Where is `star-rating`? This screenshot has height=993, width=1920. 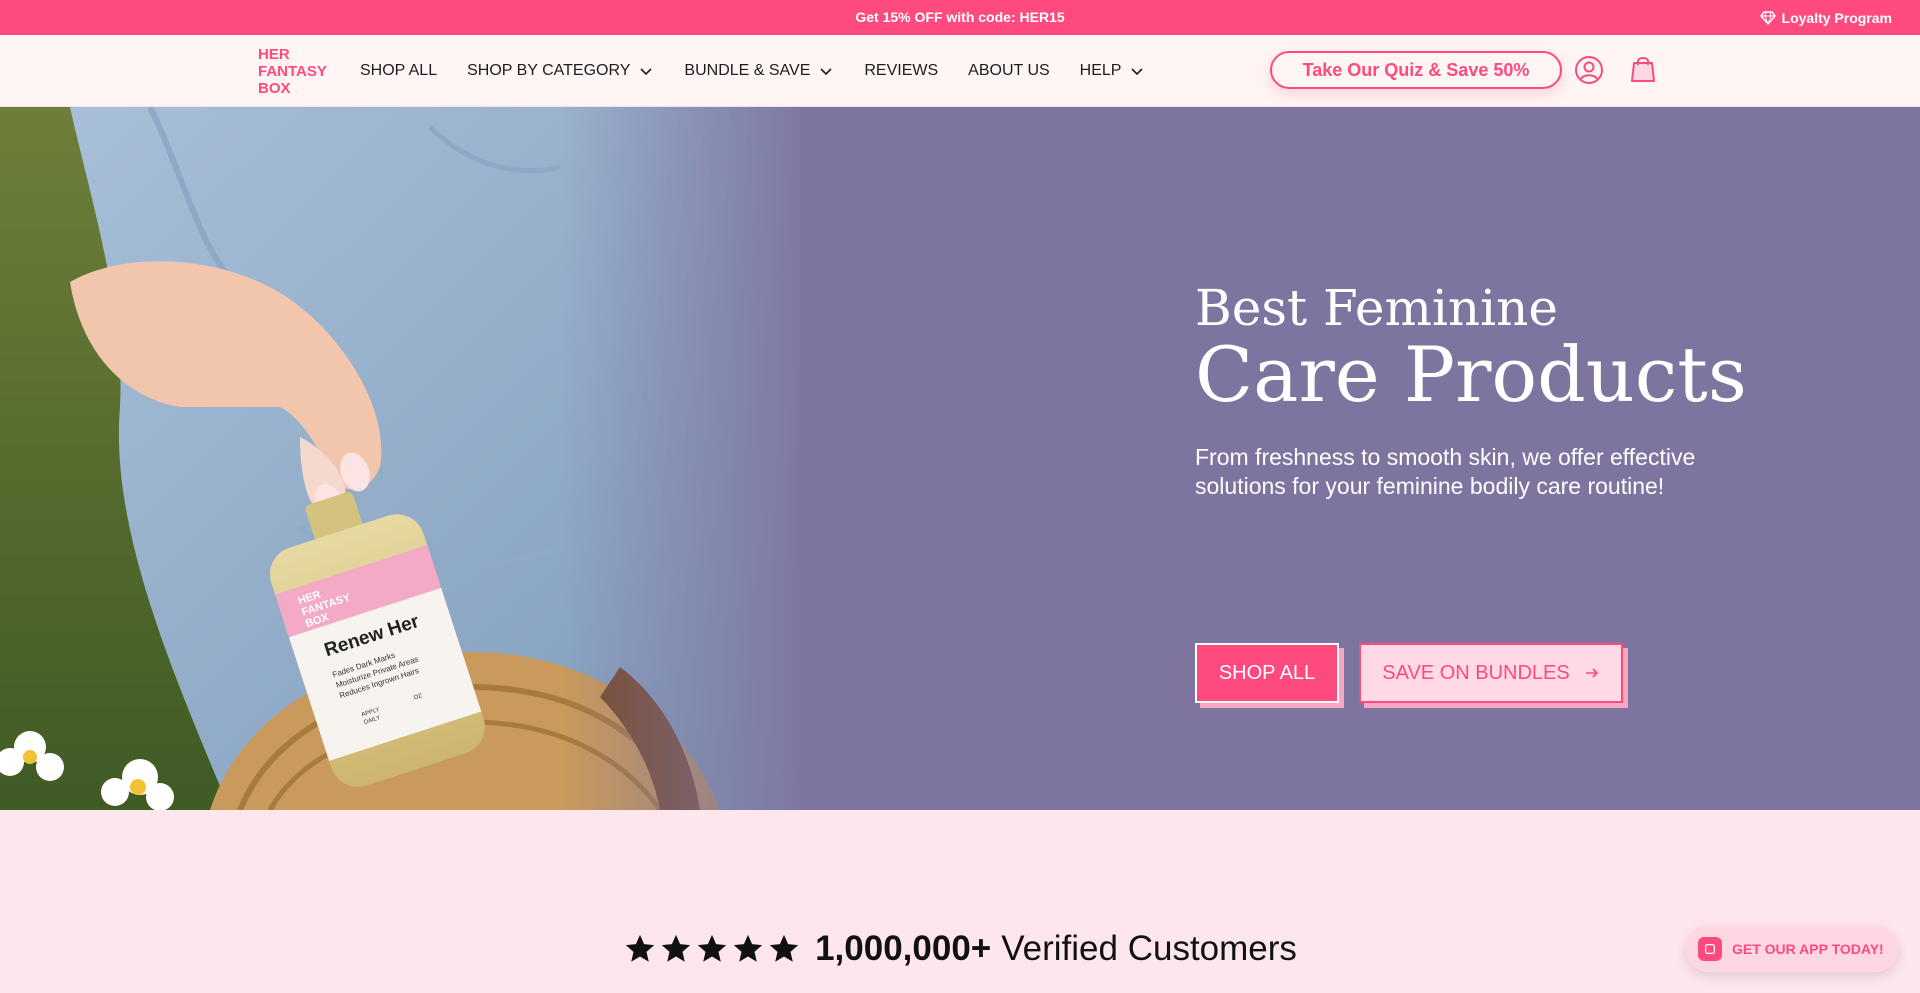 star-rating is located at coordinates (712, 949).